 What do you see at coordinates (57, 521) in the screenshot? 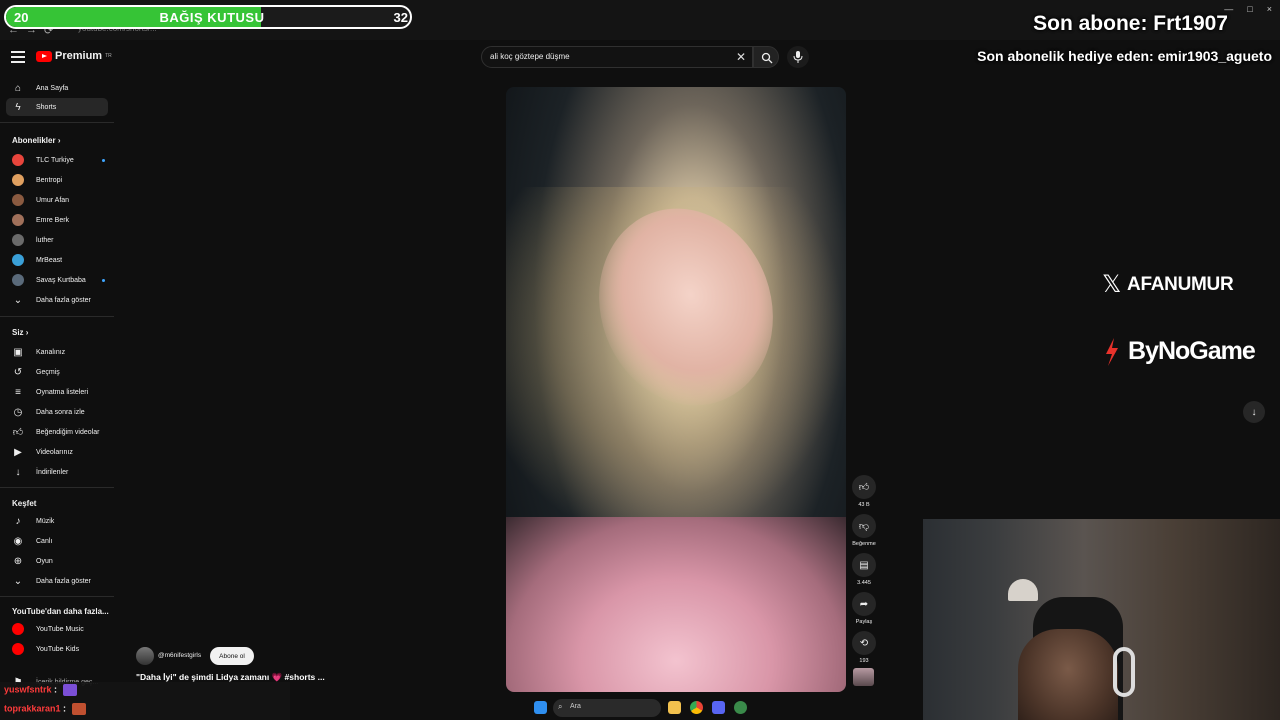
I see `sidebar-item-music: ♪ Müzik` at bounding box center [57, 521].